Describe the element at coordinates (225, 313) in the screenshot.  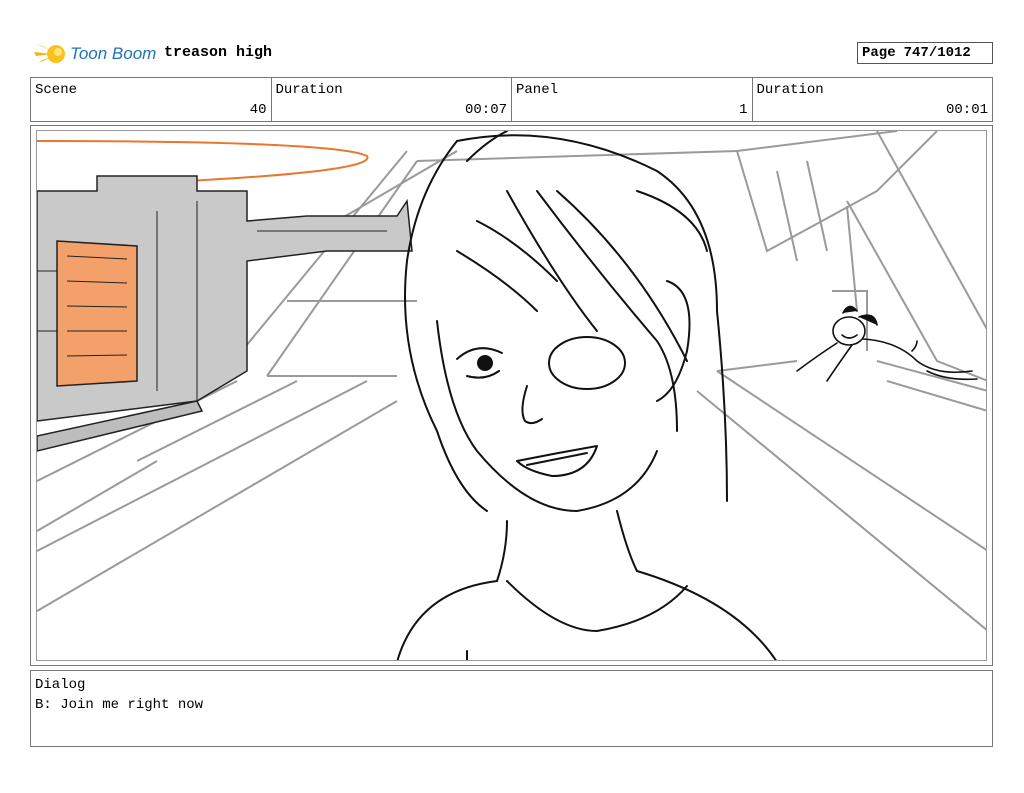
I see `turret-machine` at that location.